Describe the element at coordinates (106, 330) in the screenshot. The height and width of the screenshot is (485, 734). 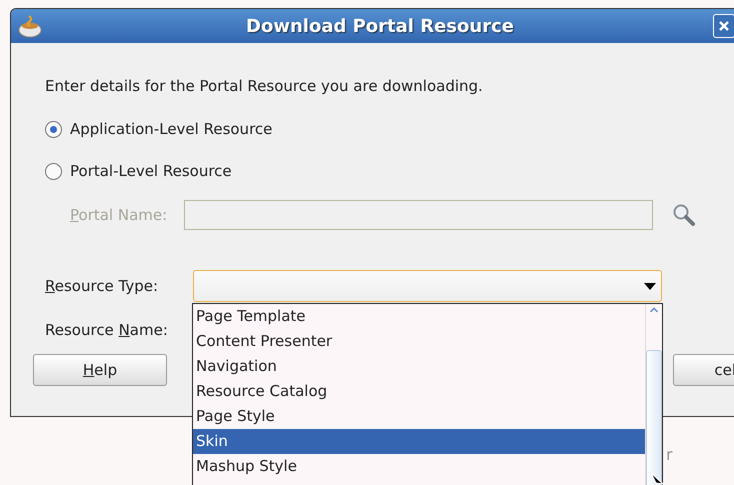
I see `field-label: Resource Name:` at that location.